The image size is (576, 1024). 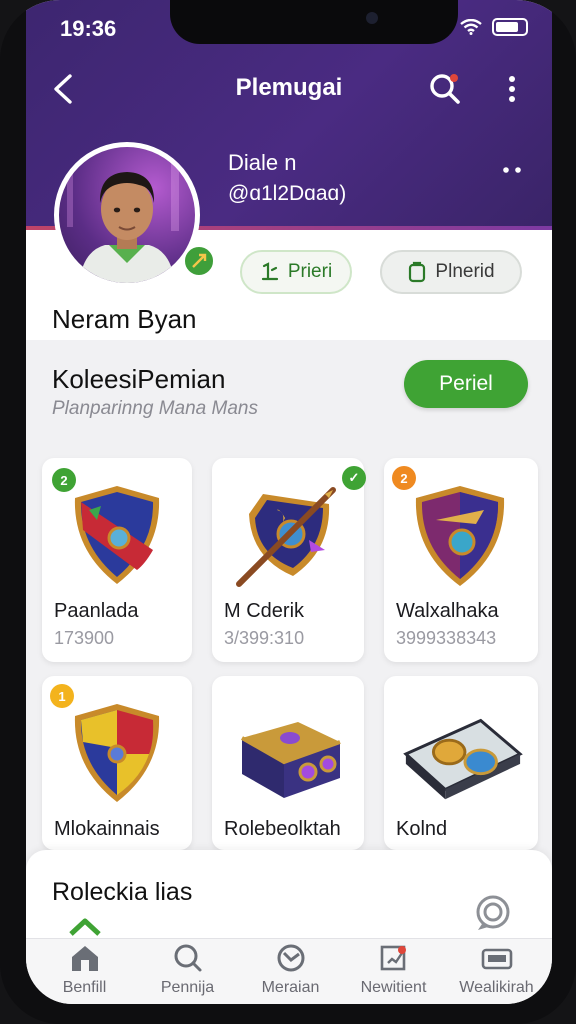 What do you see at coordinates (393, 971) in the screenshot?
I see `tab-edit: Newitient` at bounding box center [393, 971].